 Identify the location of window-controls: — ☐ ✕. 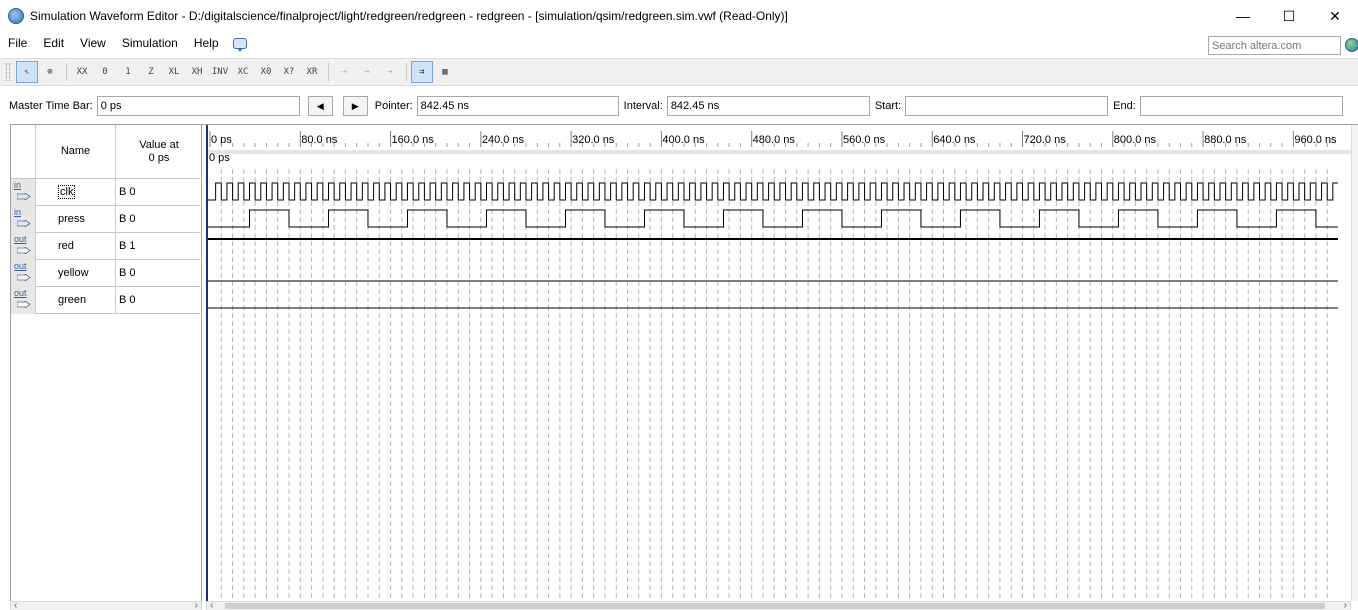
(1289, 16).